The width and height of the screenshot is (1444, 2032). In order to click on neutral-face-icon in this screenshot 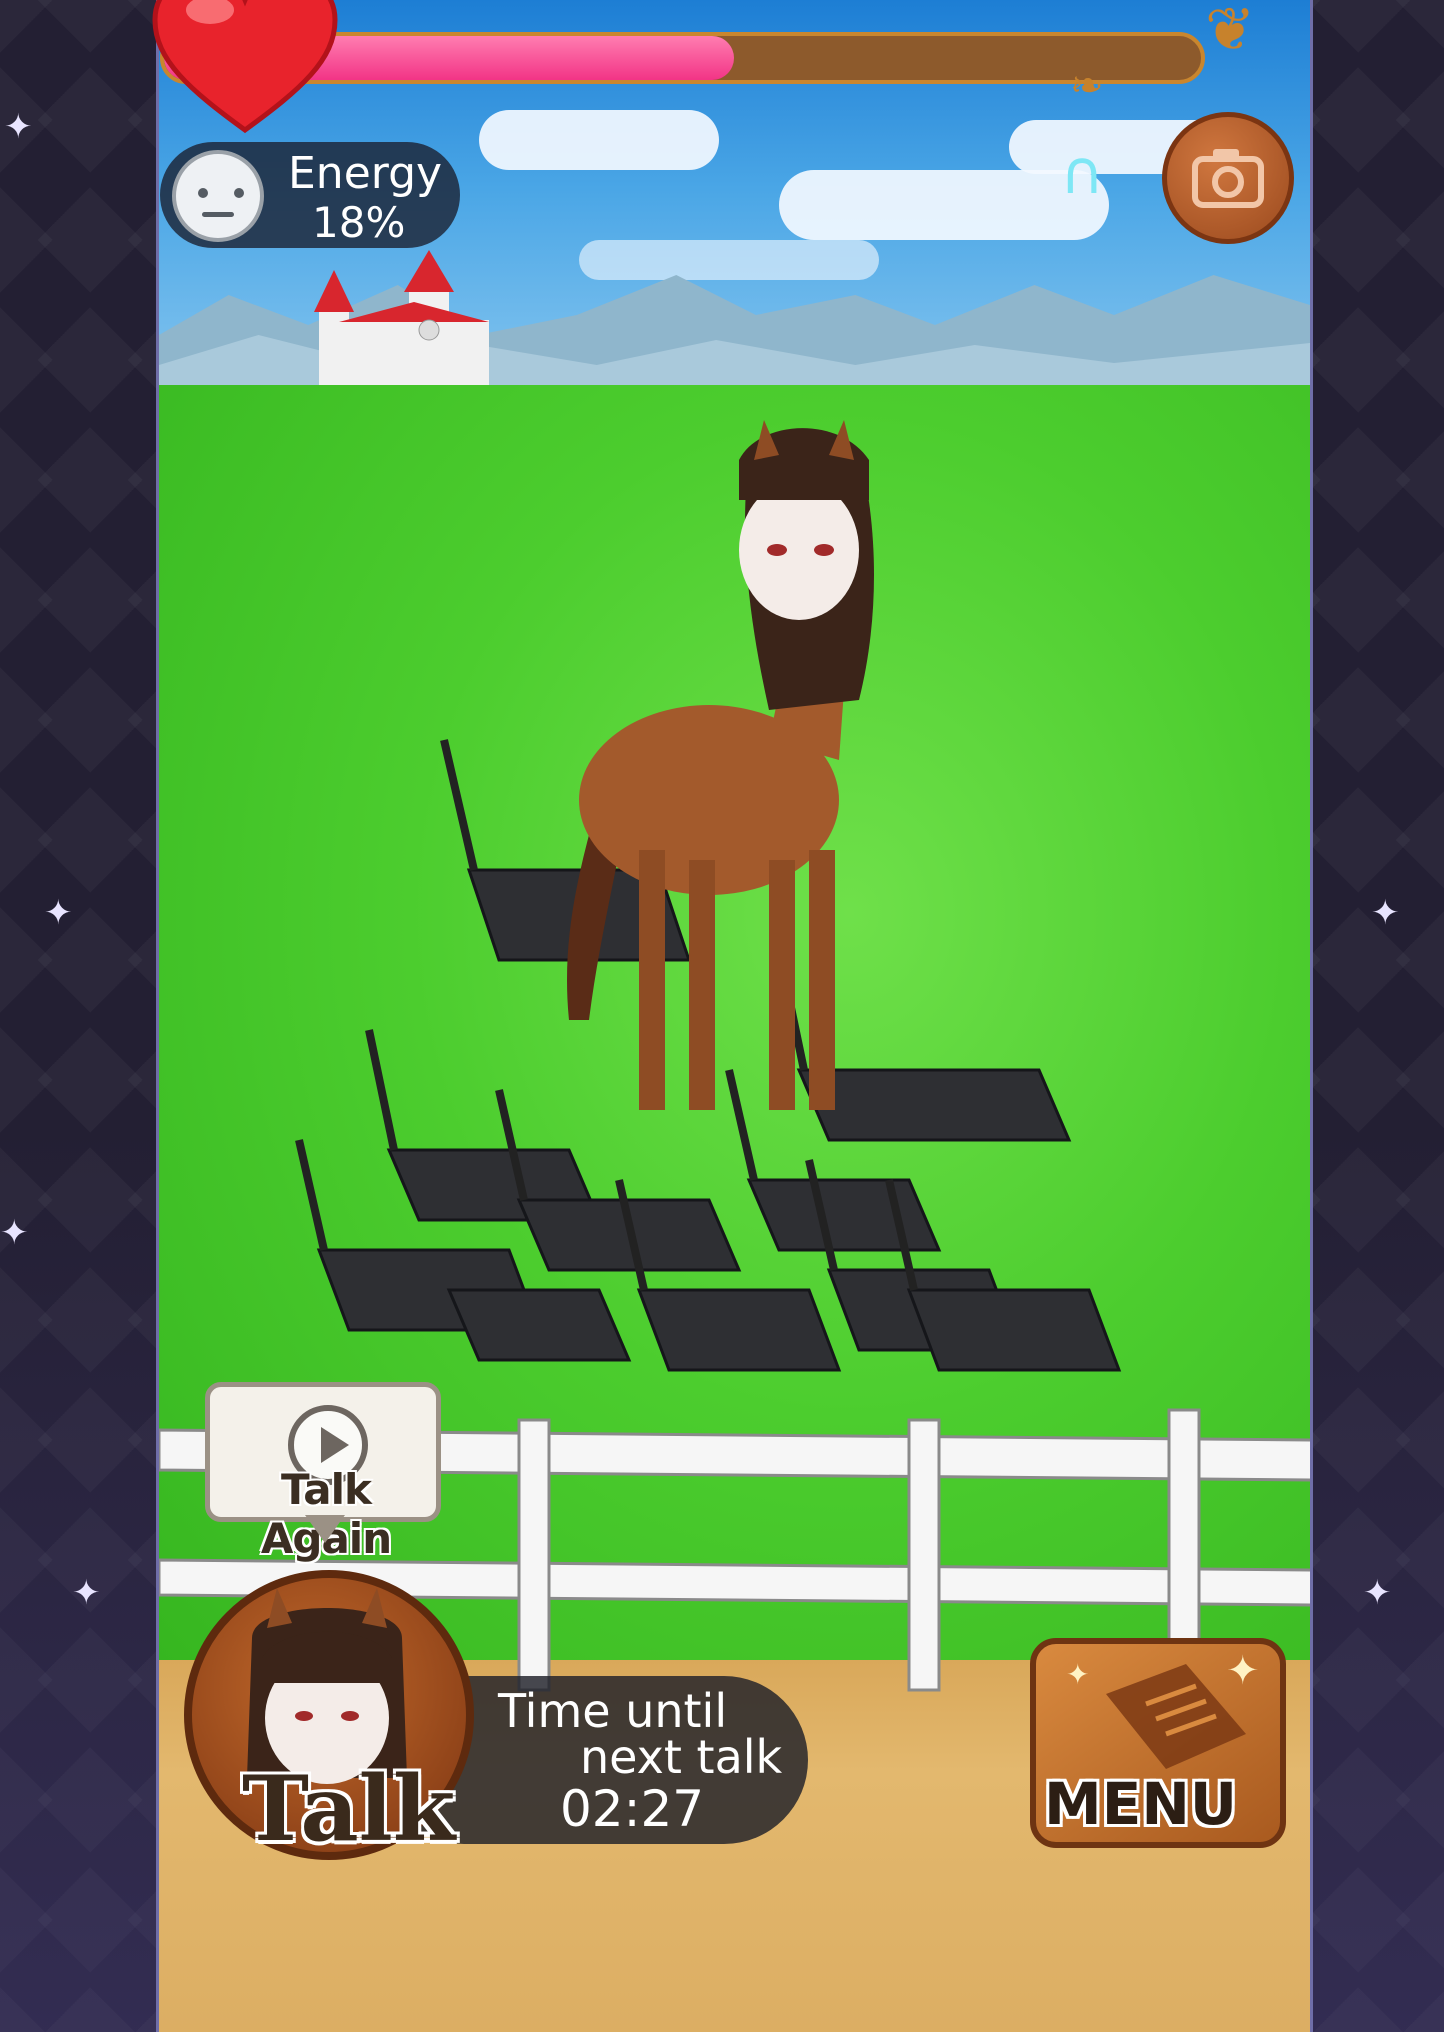, I will do `click(218, 196)`.